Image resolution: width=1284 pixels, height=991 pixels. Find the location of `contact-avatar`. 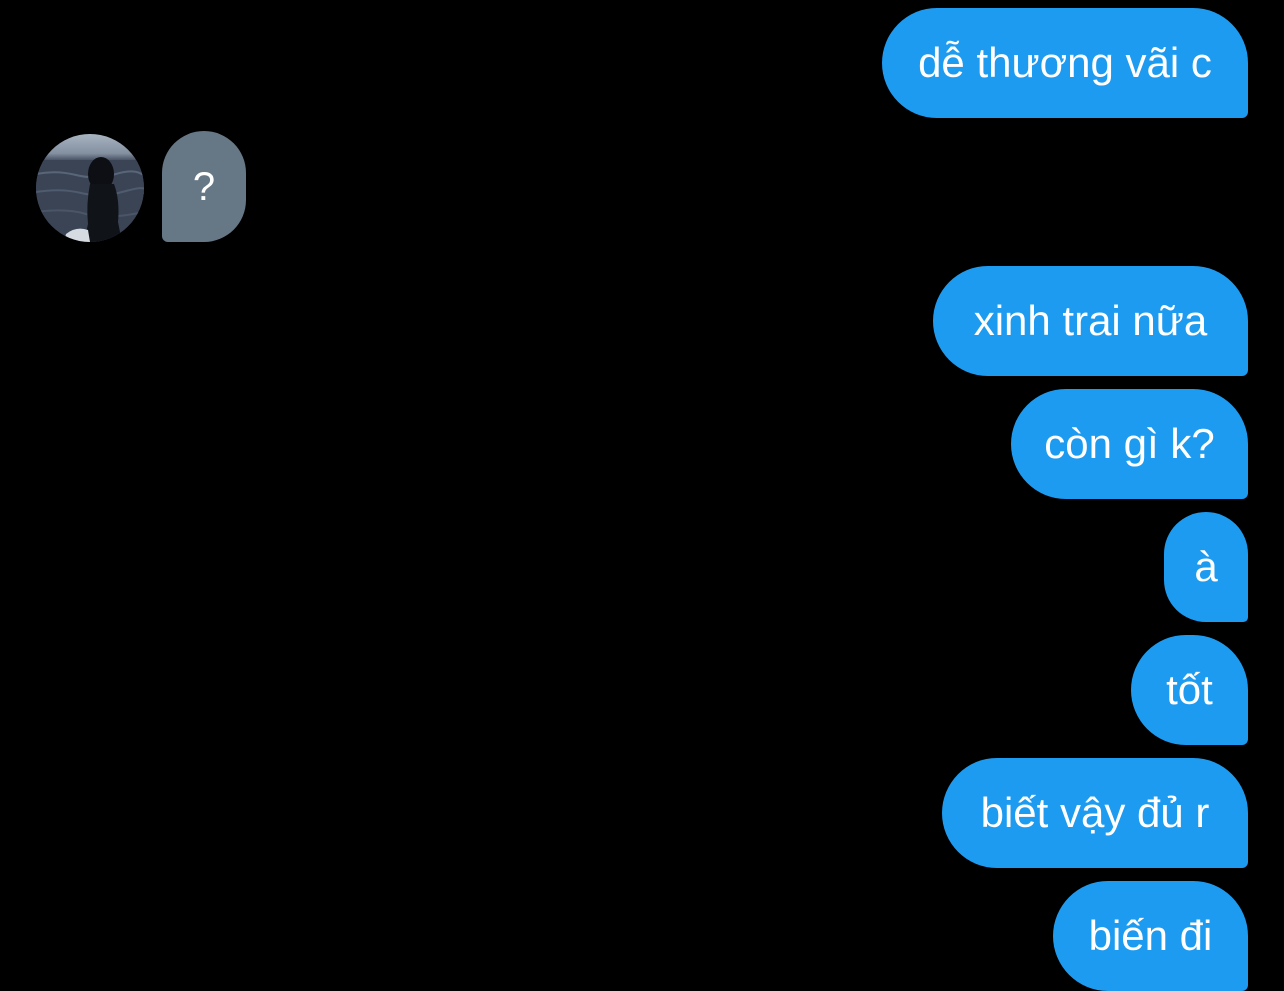

contact-avatar is located at coordinates (90, 188).